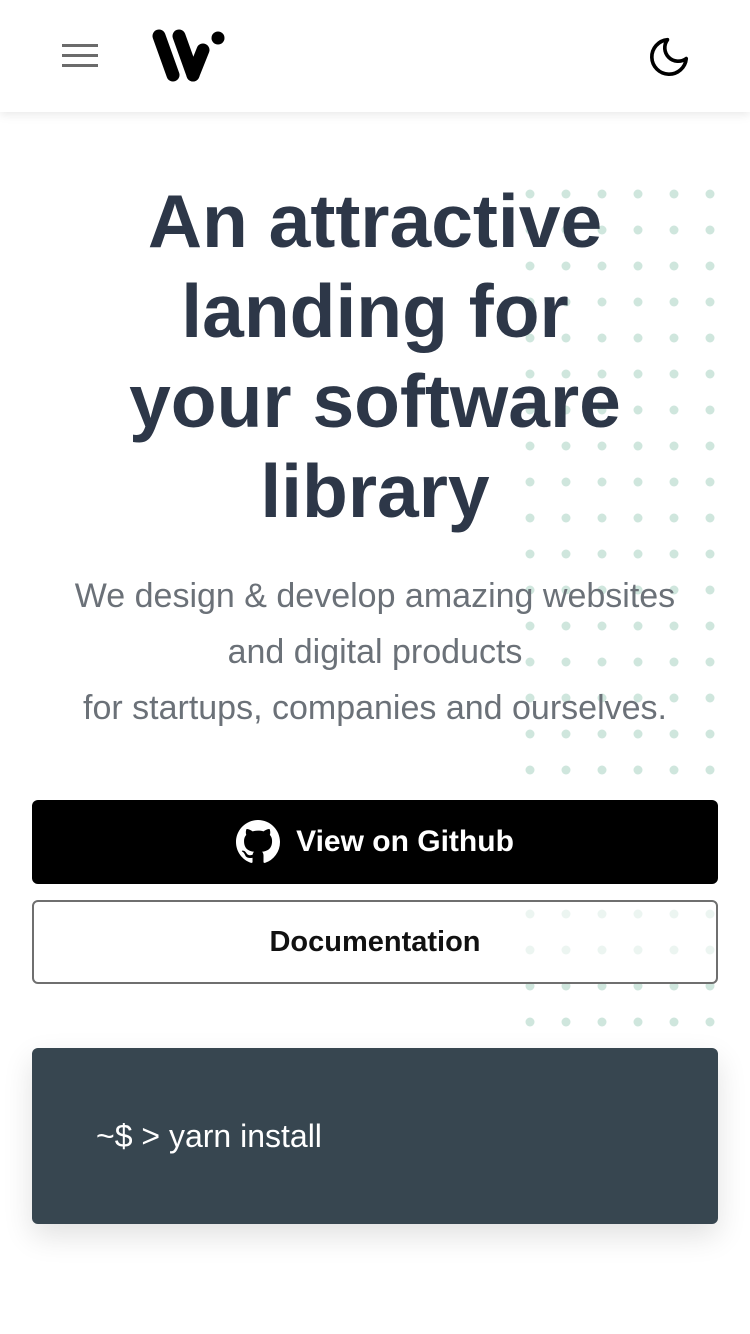 The image size is (750, 1334). Describe the element at coordinates (375, 1136) in the screenshot. I see `terminal-code-block: ~$ > yarn install` at that location.